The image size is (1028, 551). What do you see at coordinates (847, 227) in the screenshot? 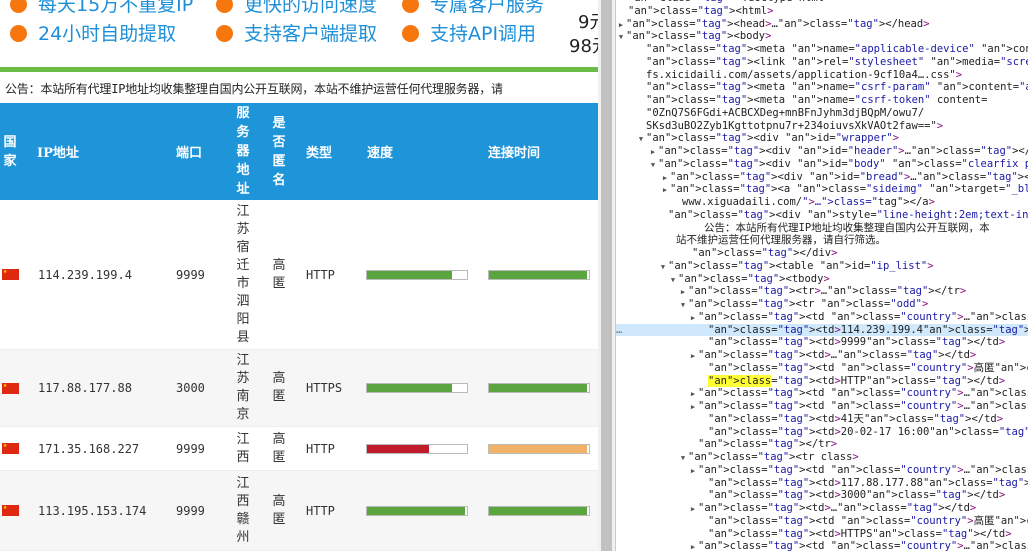
I see `dom-node-text: 公告：本站所有代理IP地址均收集整理自国内公开互联网，本` at bounding box center [847, 227].